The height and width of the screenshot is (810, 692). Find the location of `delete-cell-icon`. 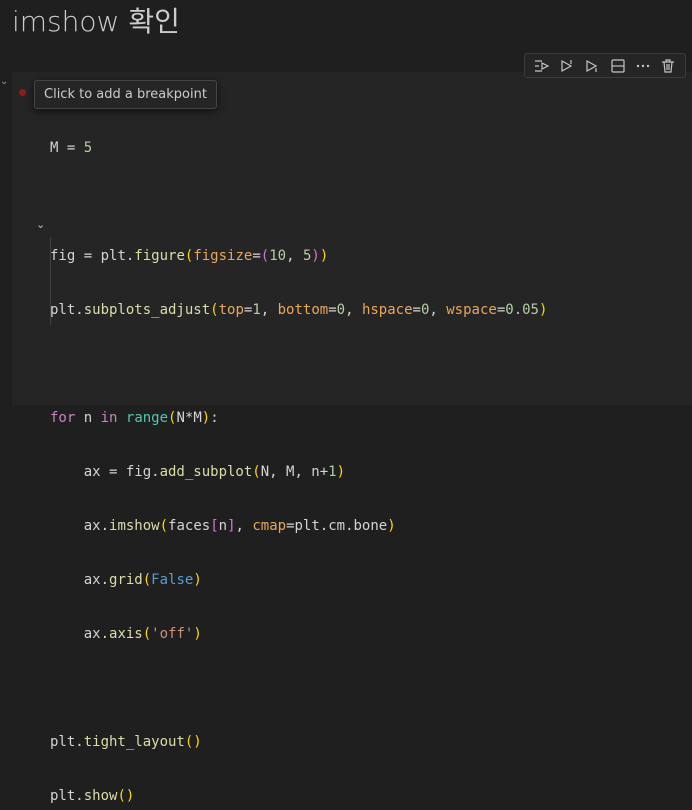

delete-cell-icon is located at coordinates (668, 66).